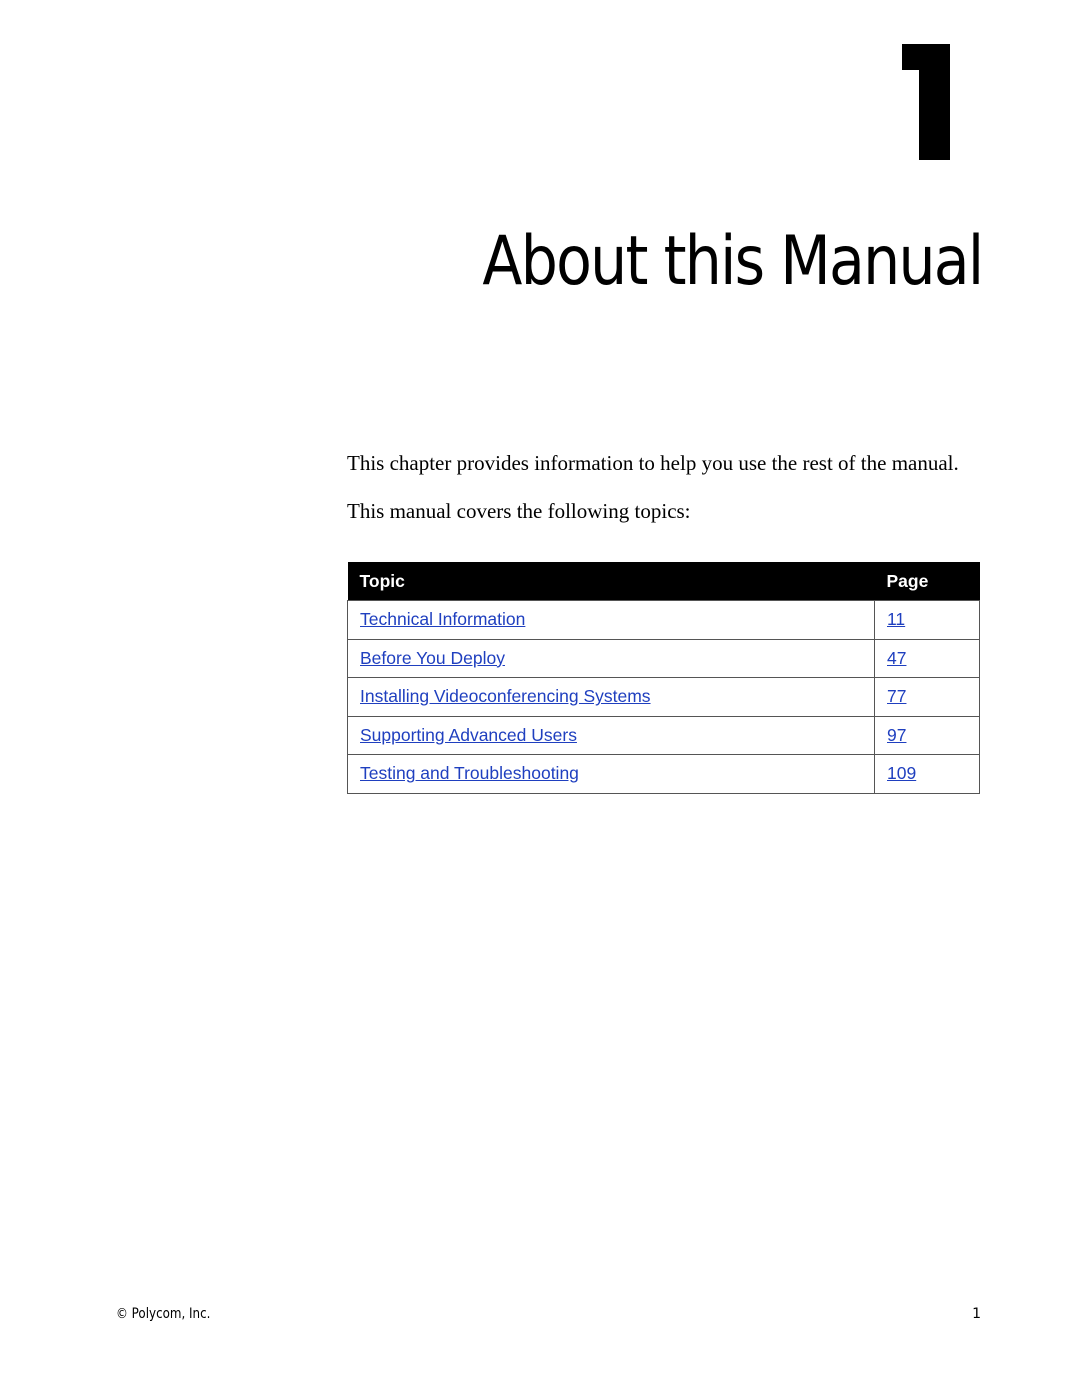 The width and height of the screenshot is (1080, 1388). Describe the element at coordinates (732, 261) in the screenshot. I see `chapter-title: About this Manual` at that location.